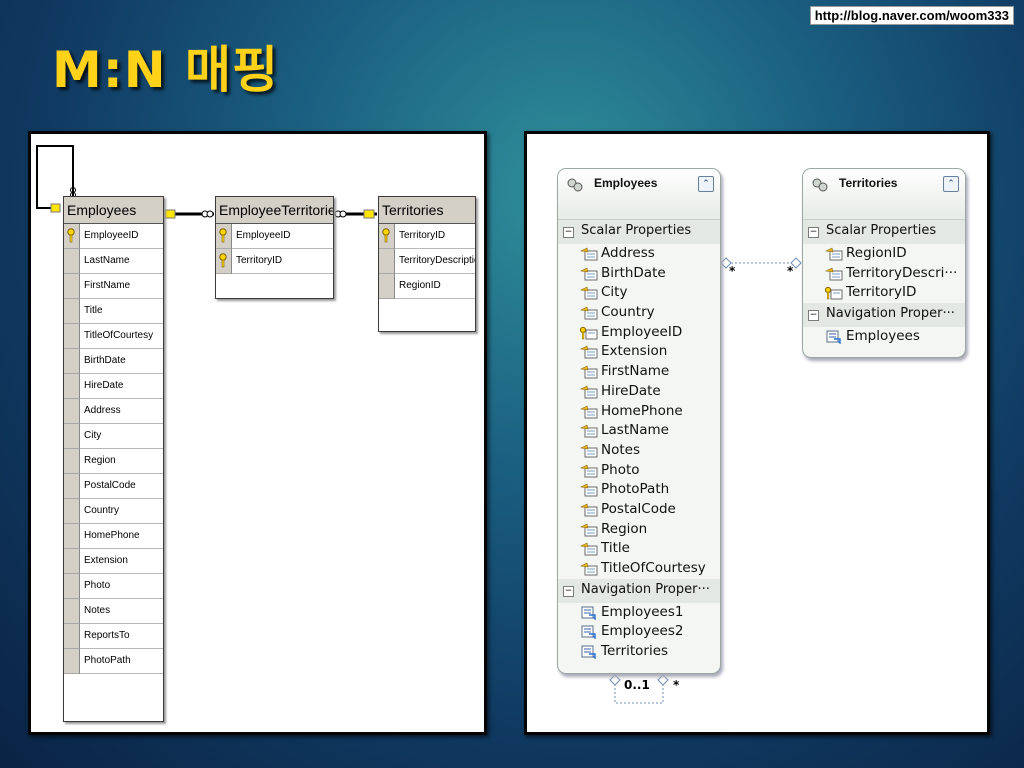  Describe the element at coordinates (639, 431) in the screenshot. I see `scalar-property-item: LastName` at that location.